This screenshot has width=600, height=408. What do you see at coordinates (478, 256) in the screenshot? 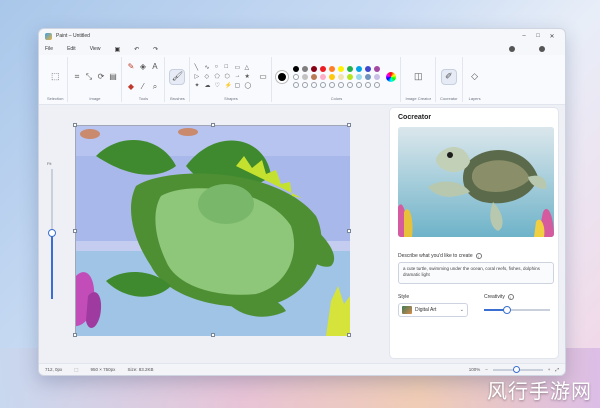
I see `info-icon: i` at bounding box center [478, 256].